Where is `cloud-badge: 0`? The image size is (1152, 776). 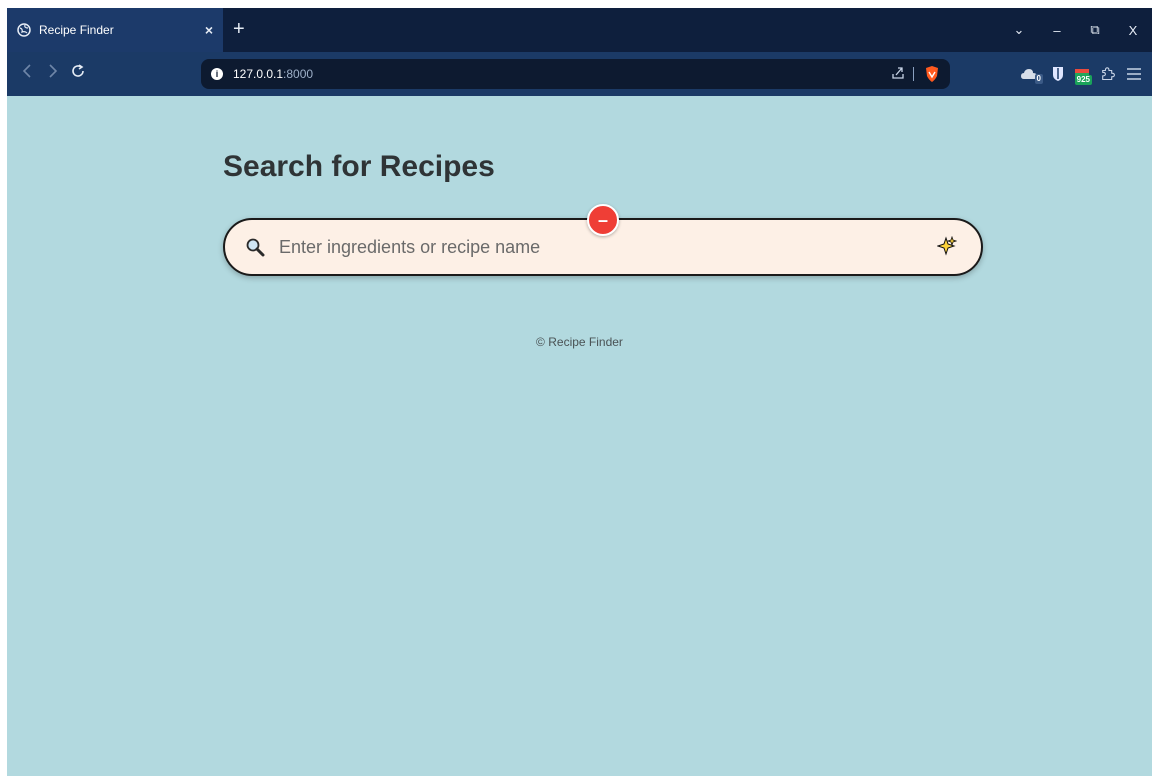
cloud-badge: 0 is located at coordinates (1038, 79).